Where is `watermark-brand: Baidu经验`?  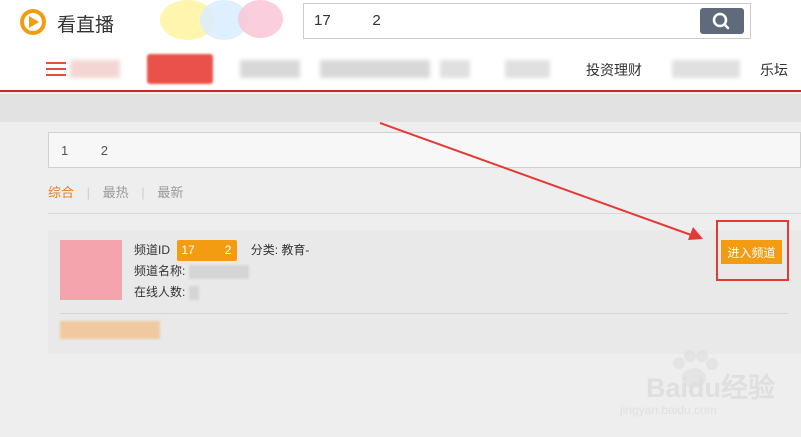
watermark-brand: Baidu经验 is located at coordinates (711, 388).